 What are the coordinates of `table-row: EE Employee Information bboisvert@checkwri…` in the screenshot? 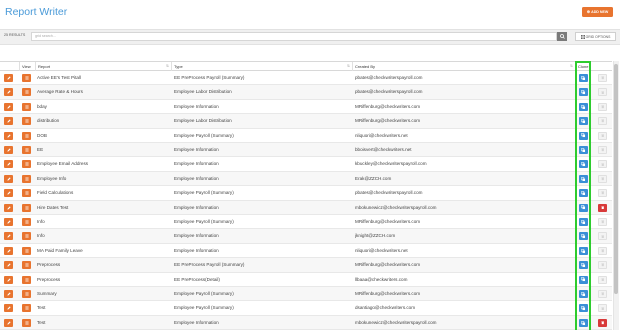 It's located at (306, 150).